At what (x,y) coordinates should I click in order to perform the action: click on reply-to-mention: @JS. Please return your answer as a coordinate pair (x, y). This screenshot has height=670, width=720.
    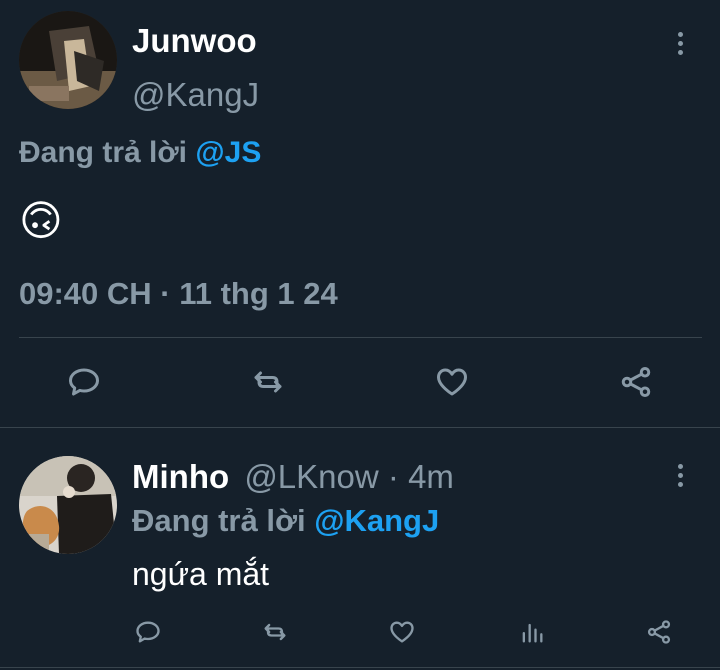
    Looking at the image, I should click on (228, 152).